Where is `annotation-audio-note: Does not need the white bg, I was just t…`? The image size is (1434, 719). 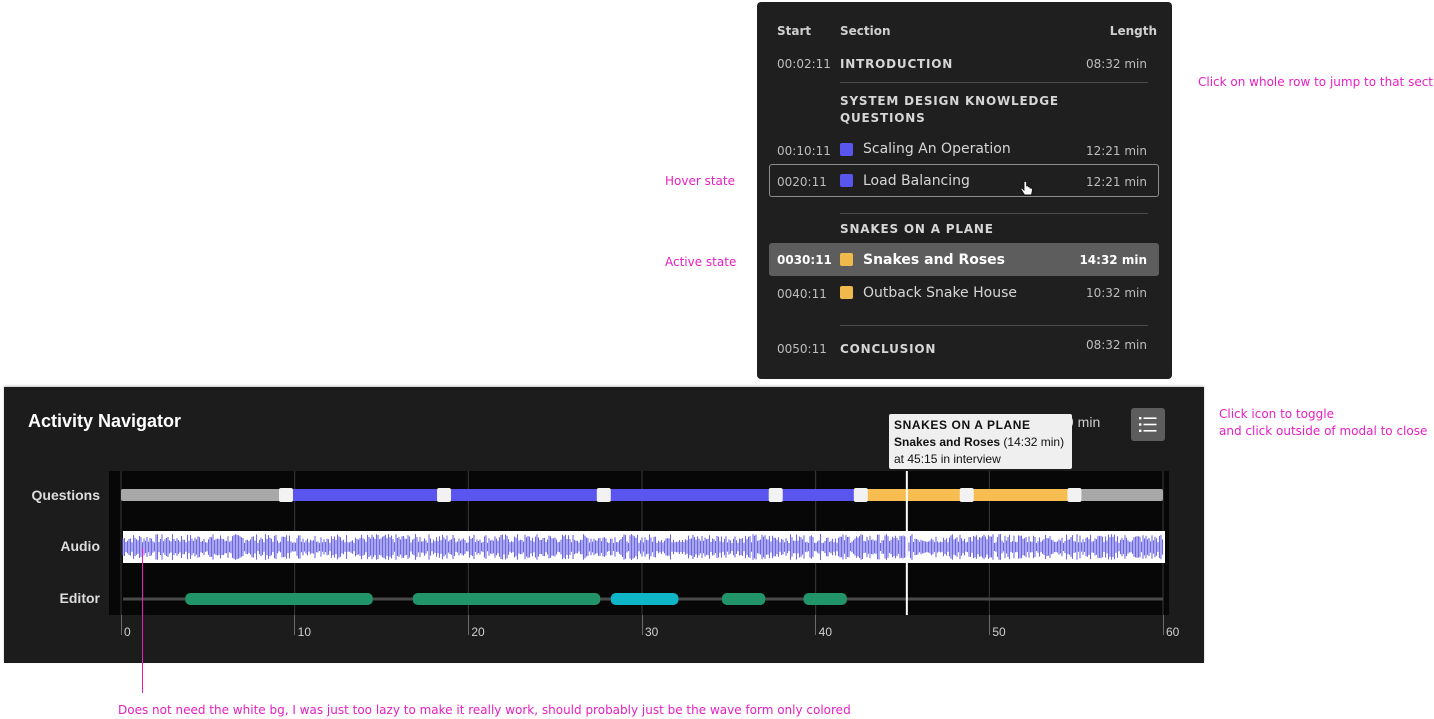 annotation-audio-note: Does not need the white bg, I was just t… is located at coordinates (484, 710).